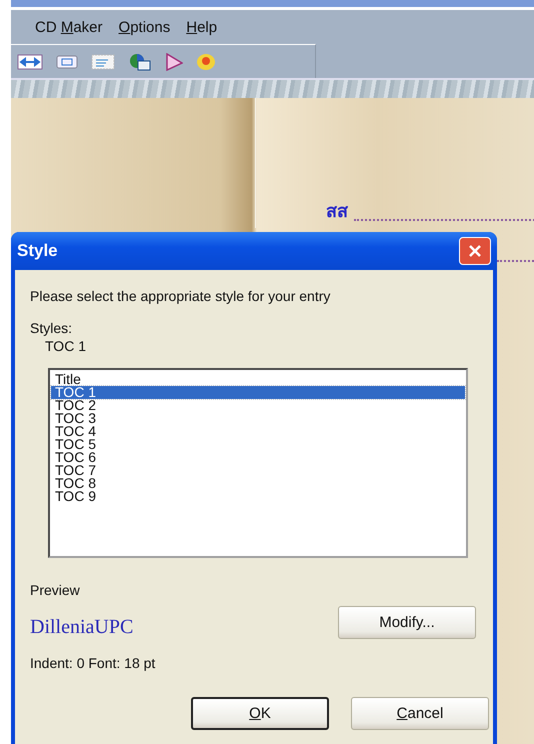  What do you see at coordinates (258, 379) in the screenshot?
I see `style-option: Title` at bounding box center [258, 379].